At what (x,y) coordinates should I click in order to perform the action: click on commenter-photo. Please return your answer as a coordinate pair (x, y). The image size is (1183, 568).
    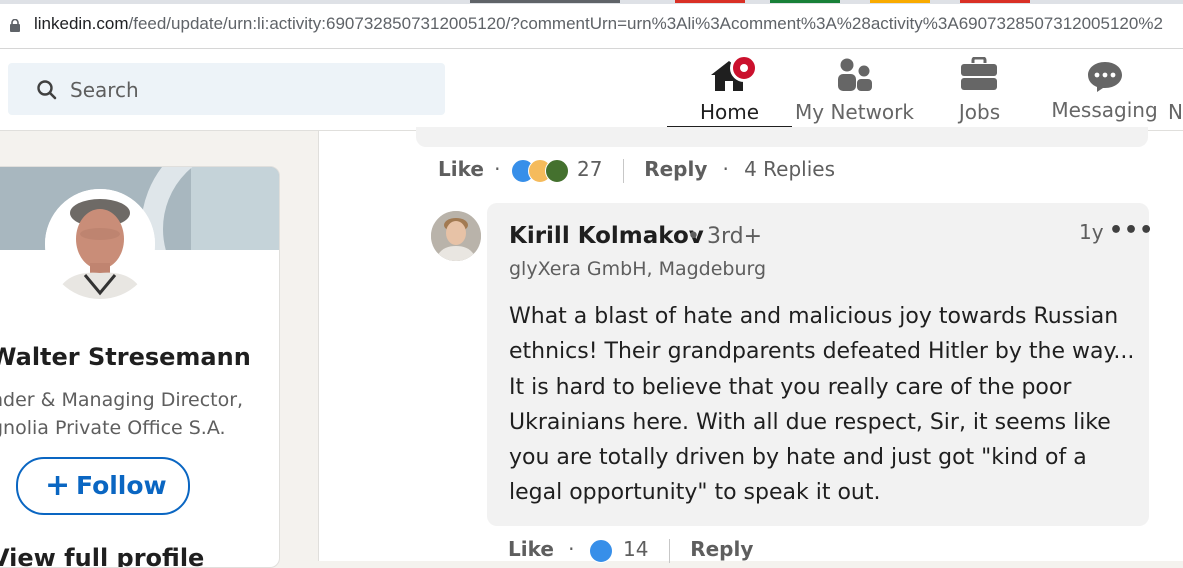
    Looking at the image, I should click on (456, 236).